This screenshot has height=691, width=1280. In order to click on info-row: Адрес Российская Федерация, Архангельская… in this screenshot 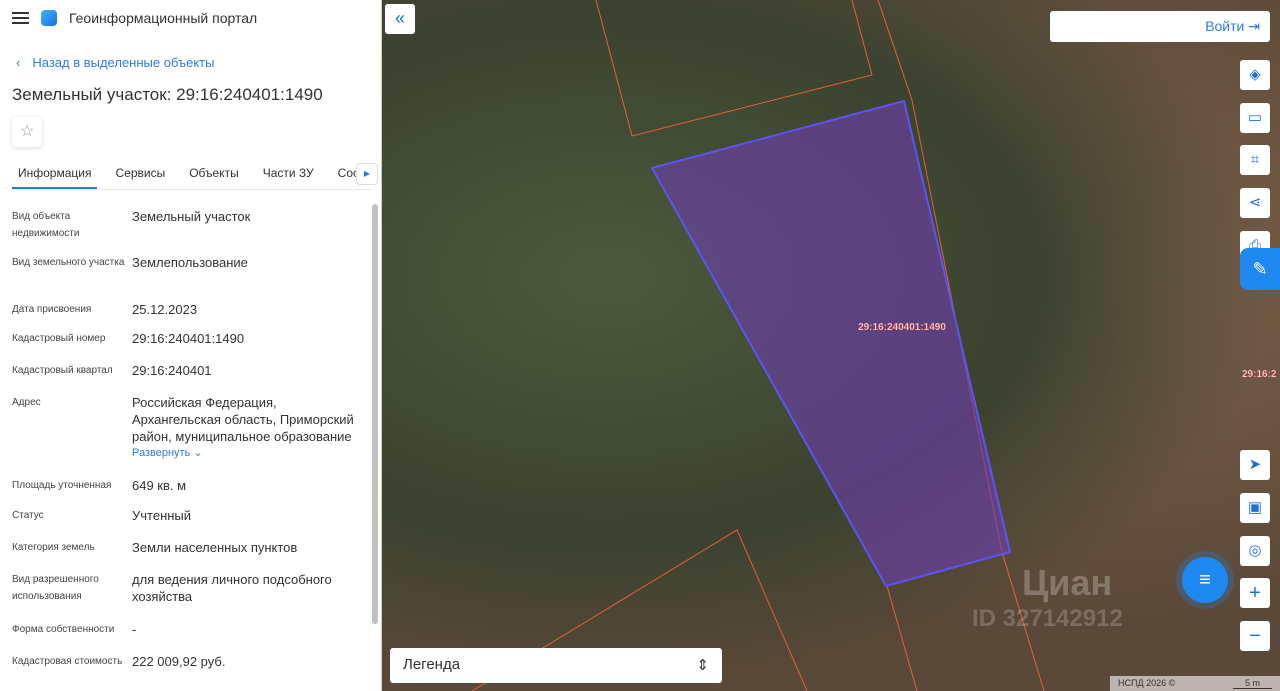, I will do `click(187, 428)`.